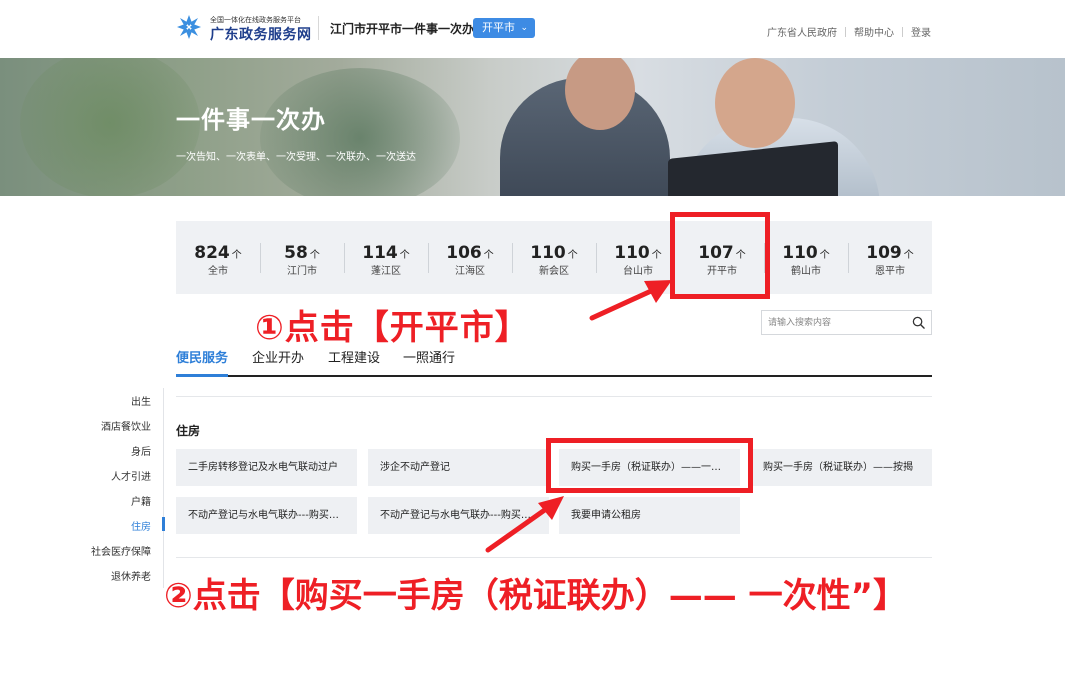  I want to click on site-title: 江门市开平市一件事一次办, so click(402, 29).